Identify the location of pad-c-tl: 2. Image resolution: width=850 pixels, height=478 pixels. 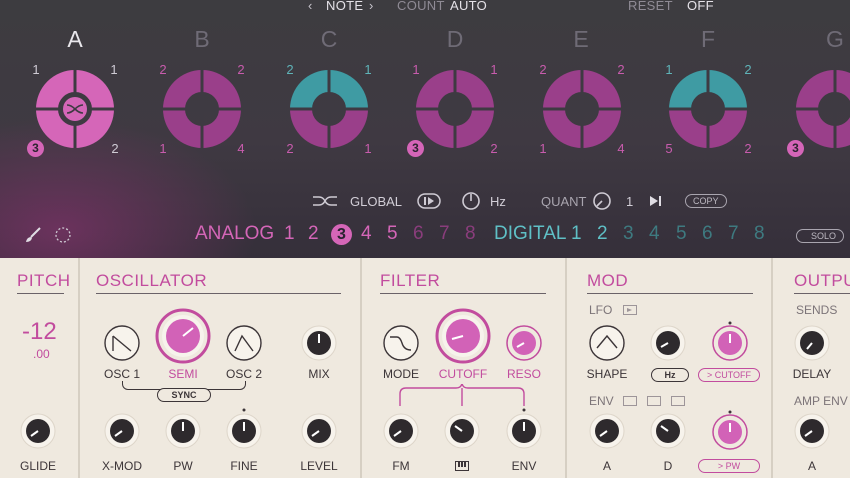
(290, 69).